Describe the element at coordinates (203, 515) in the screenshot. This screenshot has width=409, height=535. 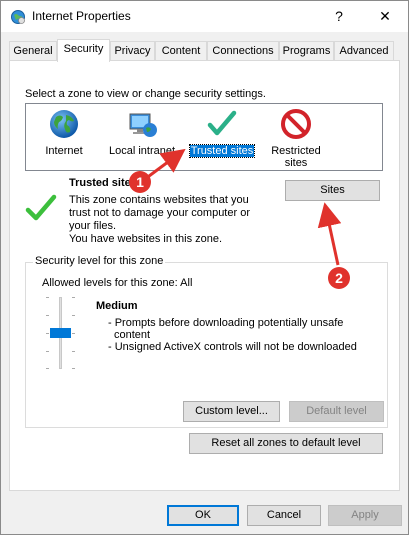
I see `ok-button: OK` at that location.